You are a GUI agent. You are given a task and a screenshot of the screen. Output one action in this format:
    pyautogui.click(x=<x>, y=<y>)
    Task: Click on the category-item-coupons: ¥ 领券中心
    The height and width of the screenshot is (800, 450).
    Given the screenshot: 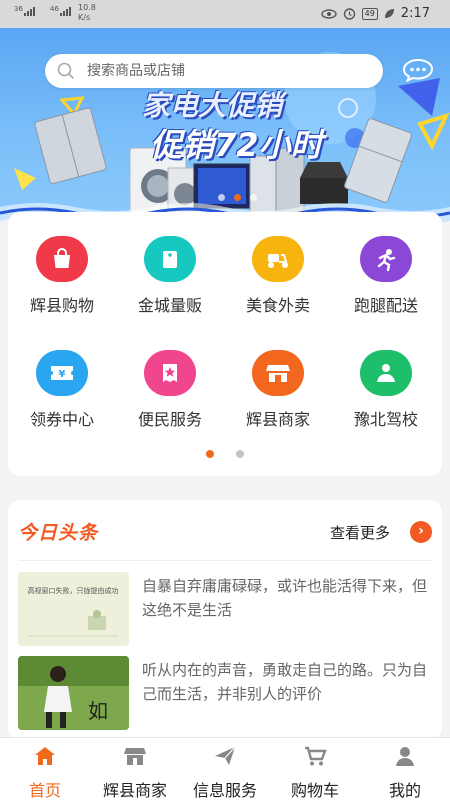 What is the action you would take?
    pyautogui.click(x=62, y=390)
    